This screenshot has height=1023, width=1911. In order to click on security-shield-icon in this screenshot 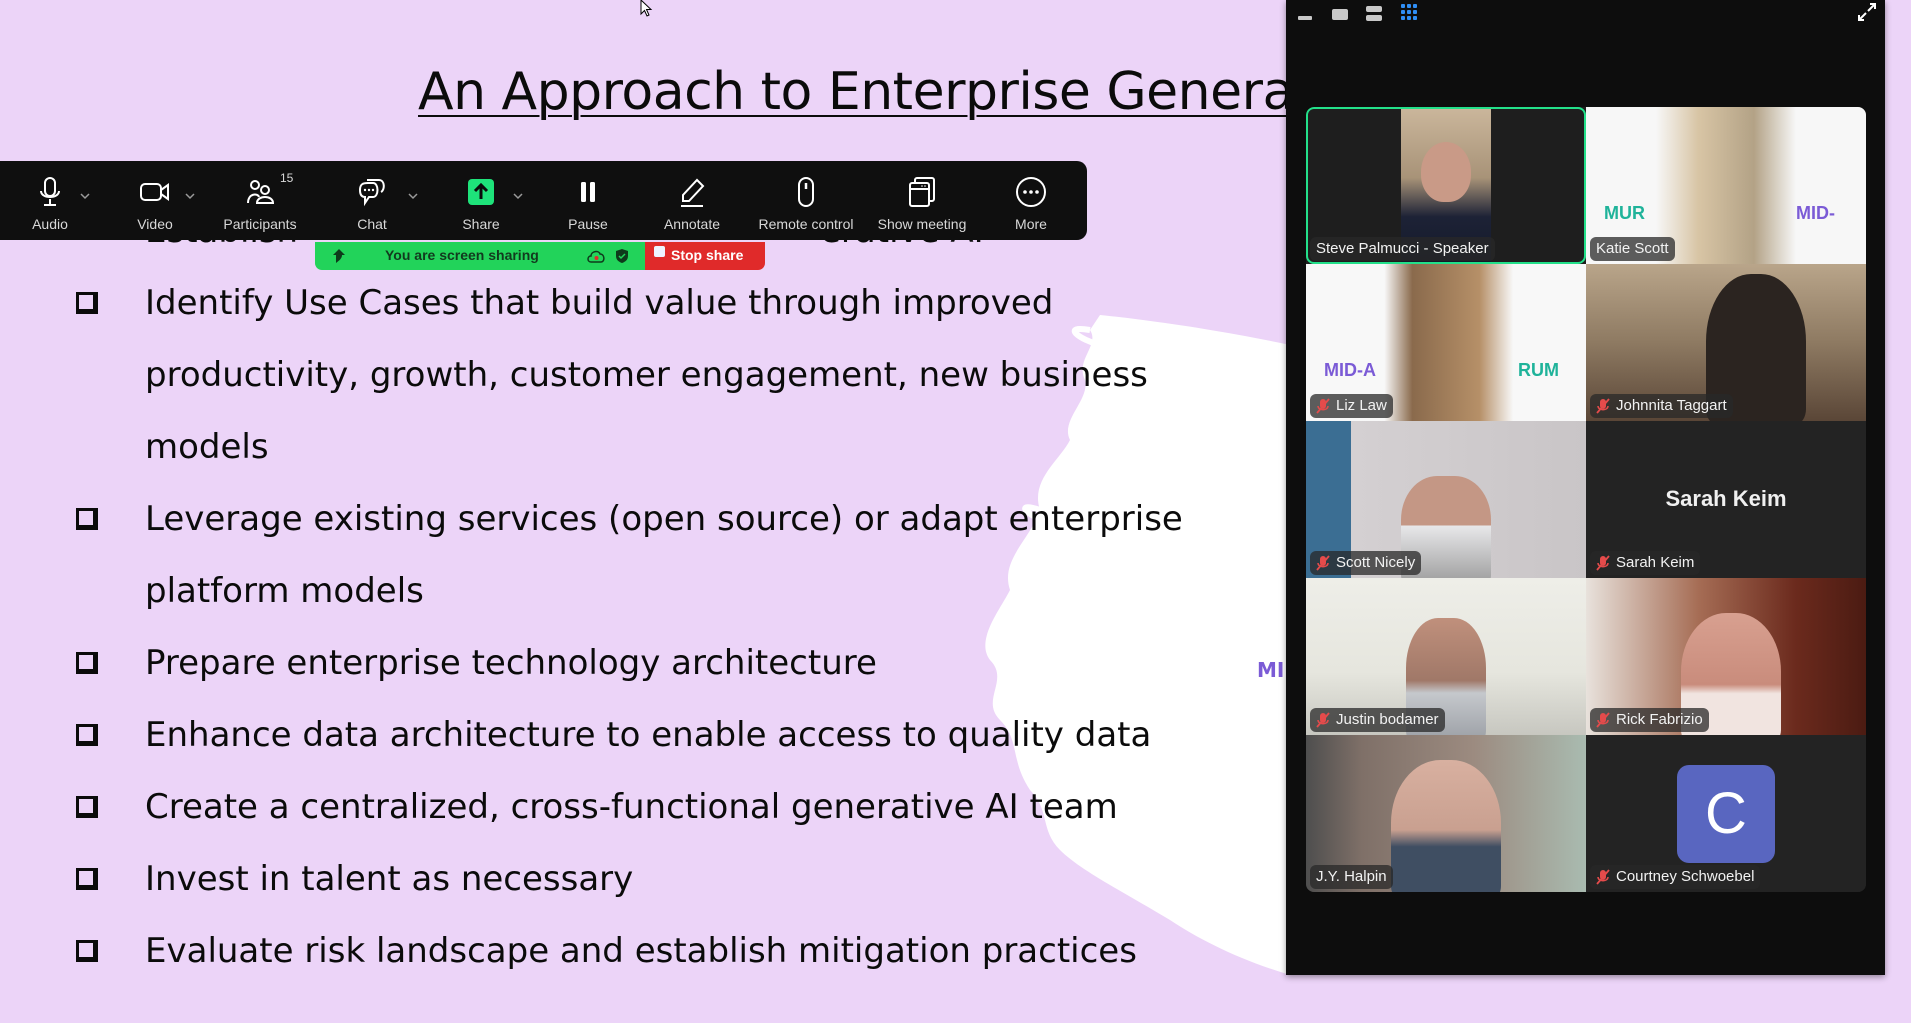, I will do `click(622, 256)`.